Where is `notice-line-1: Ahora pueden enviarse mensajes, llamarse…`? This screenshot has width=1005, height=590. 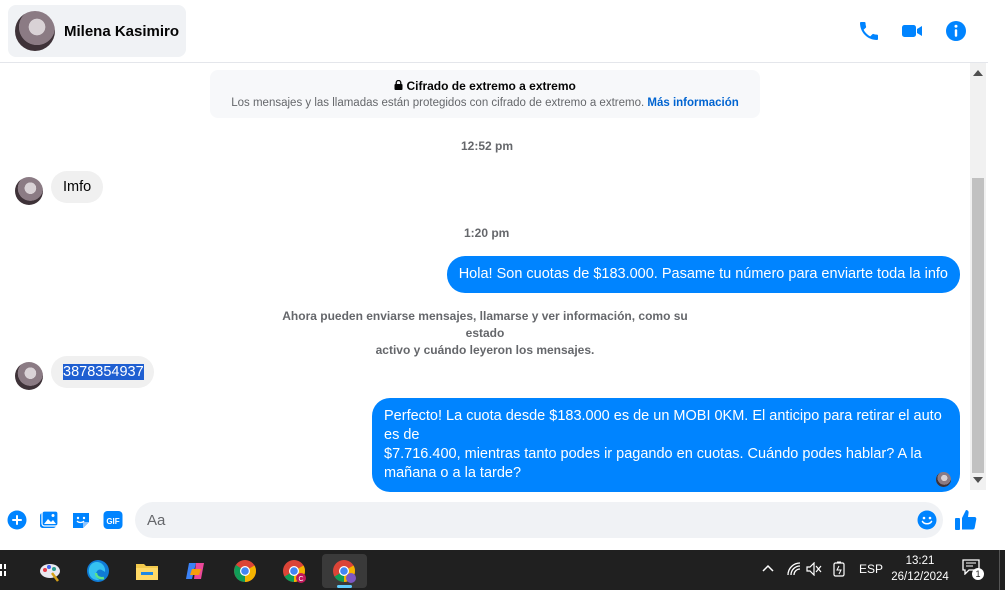 notice-line-1: Ahora pueden enviarse mensajes, llamarse… is located at coordinates (485, 324).